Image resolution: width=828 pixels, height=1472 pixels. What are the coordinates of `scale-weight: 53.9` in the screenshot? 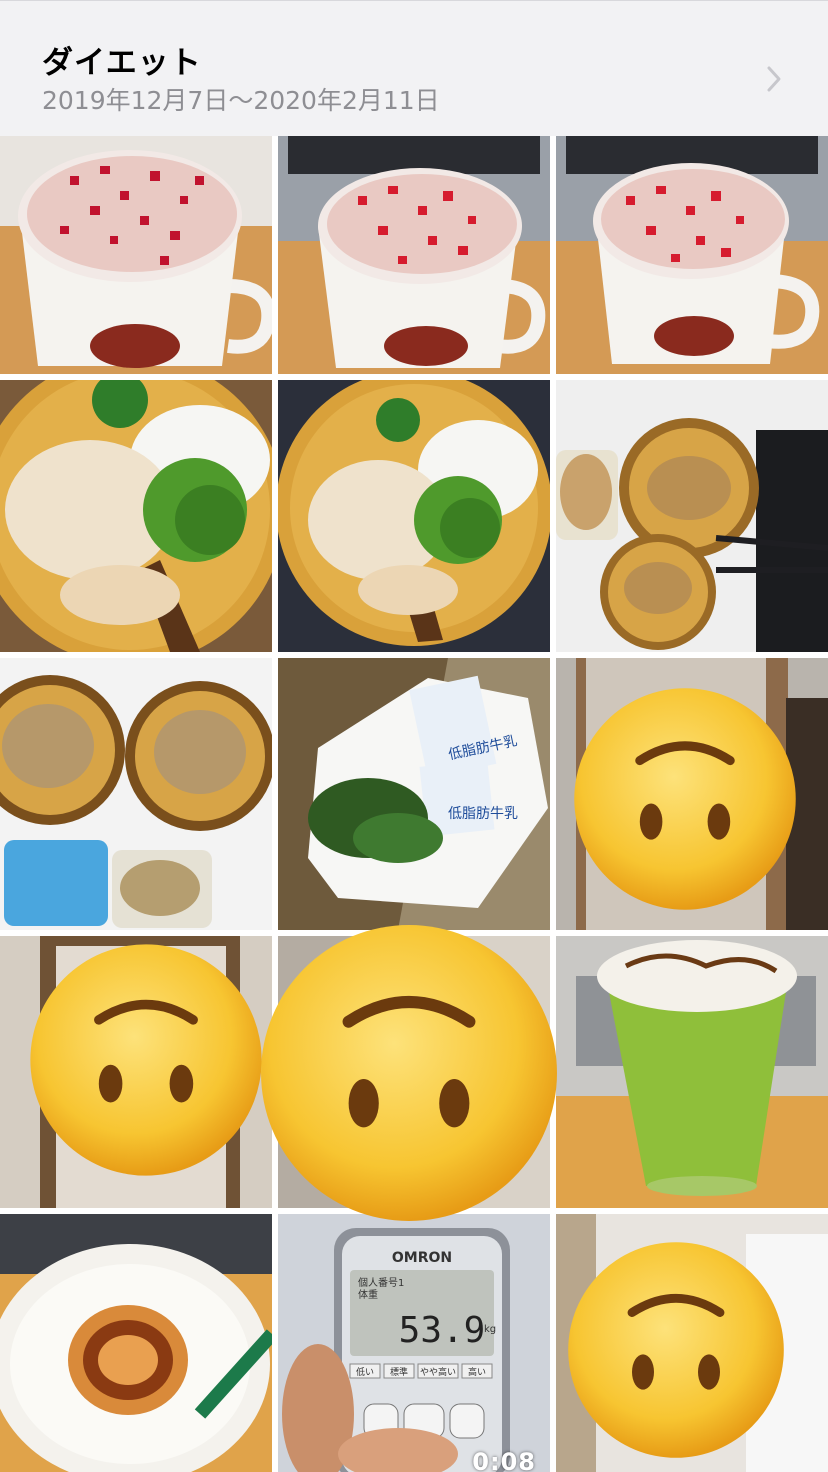 It's located at (442, 1330).